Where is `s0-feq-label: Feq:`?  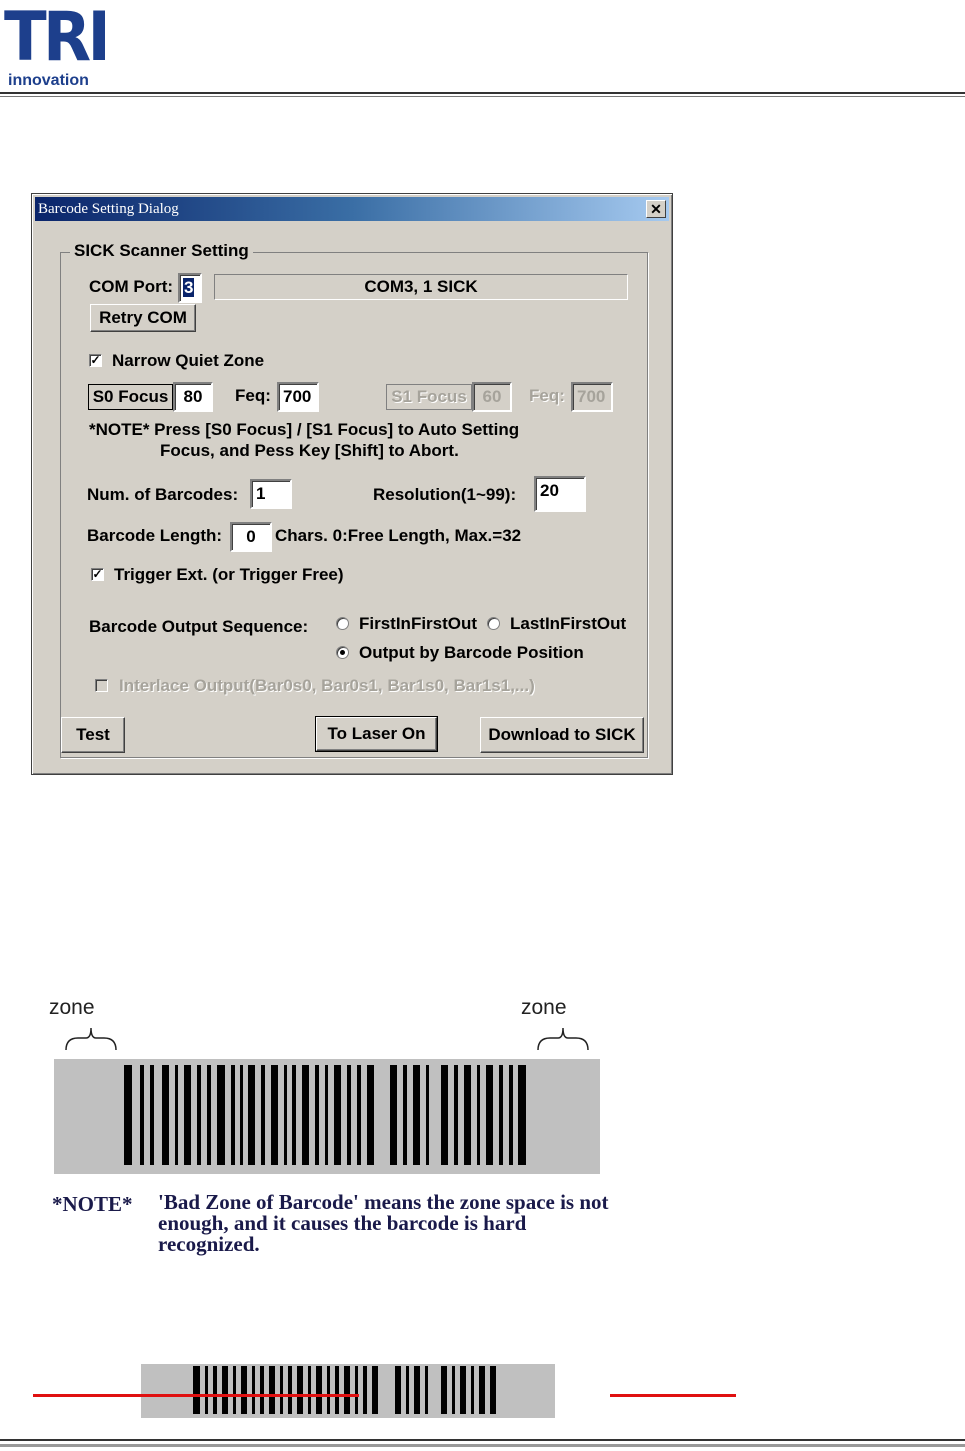
s0-feq-label: Feq: is located at coordinates (253, 395).